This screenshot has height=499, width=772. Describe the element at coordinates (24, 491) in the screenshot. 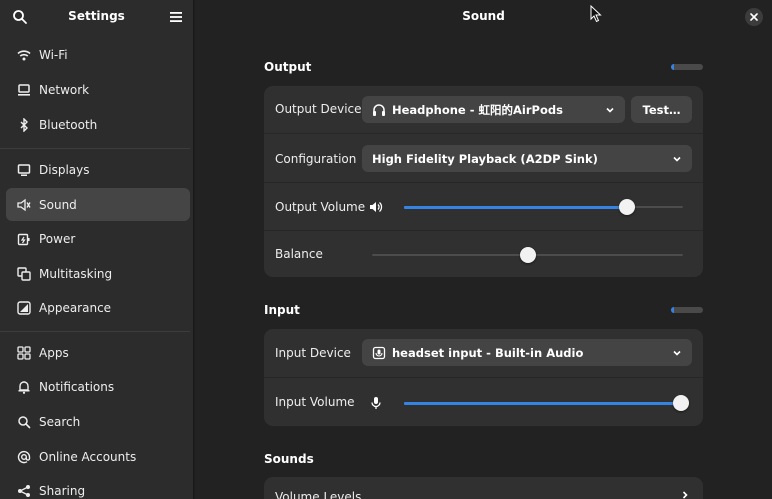

I see `share-icon` at that location.